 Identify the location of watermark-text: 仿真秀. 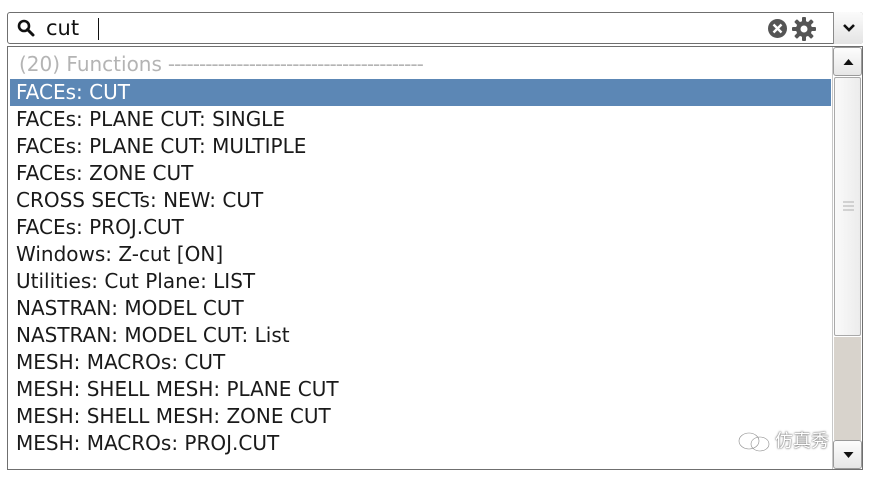
(802, 441).